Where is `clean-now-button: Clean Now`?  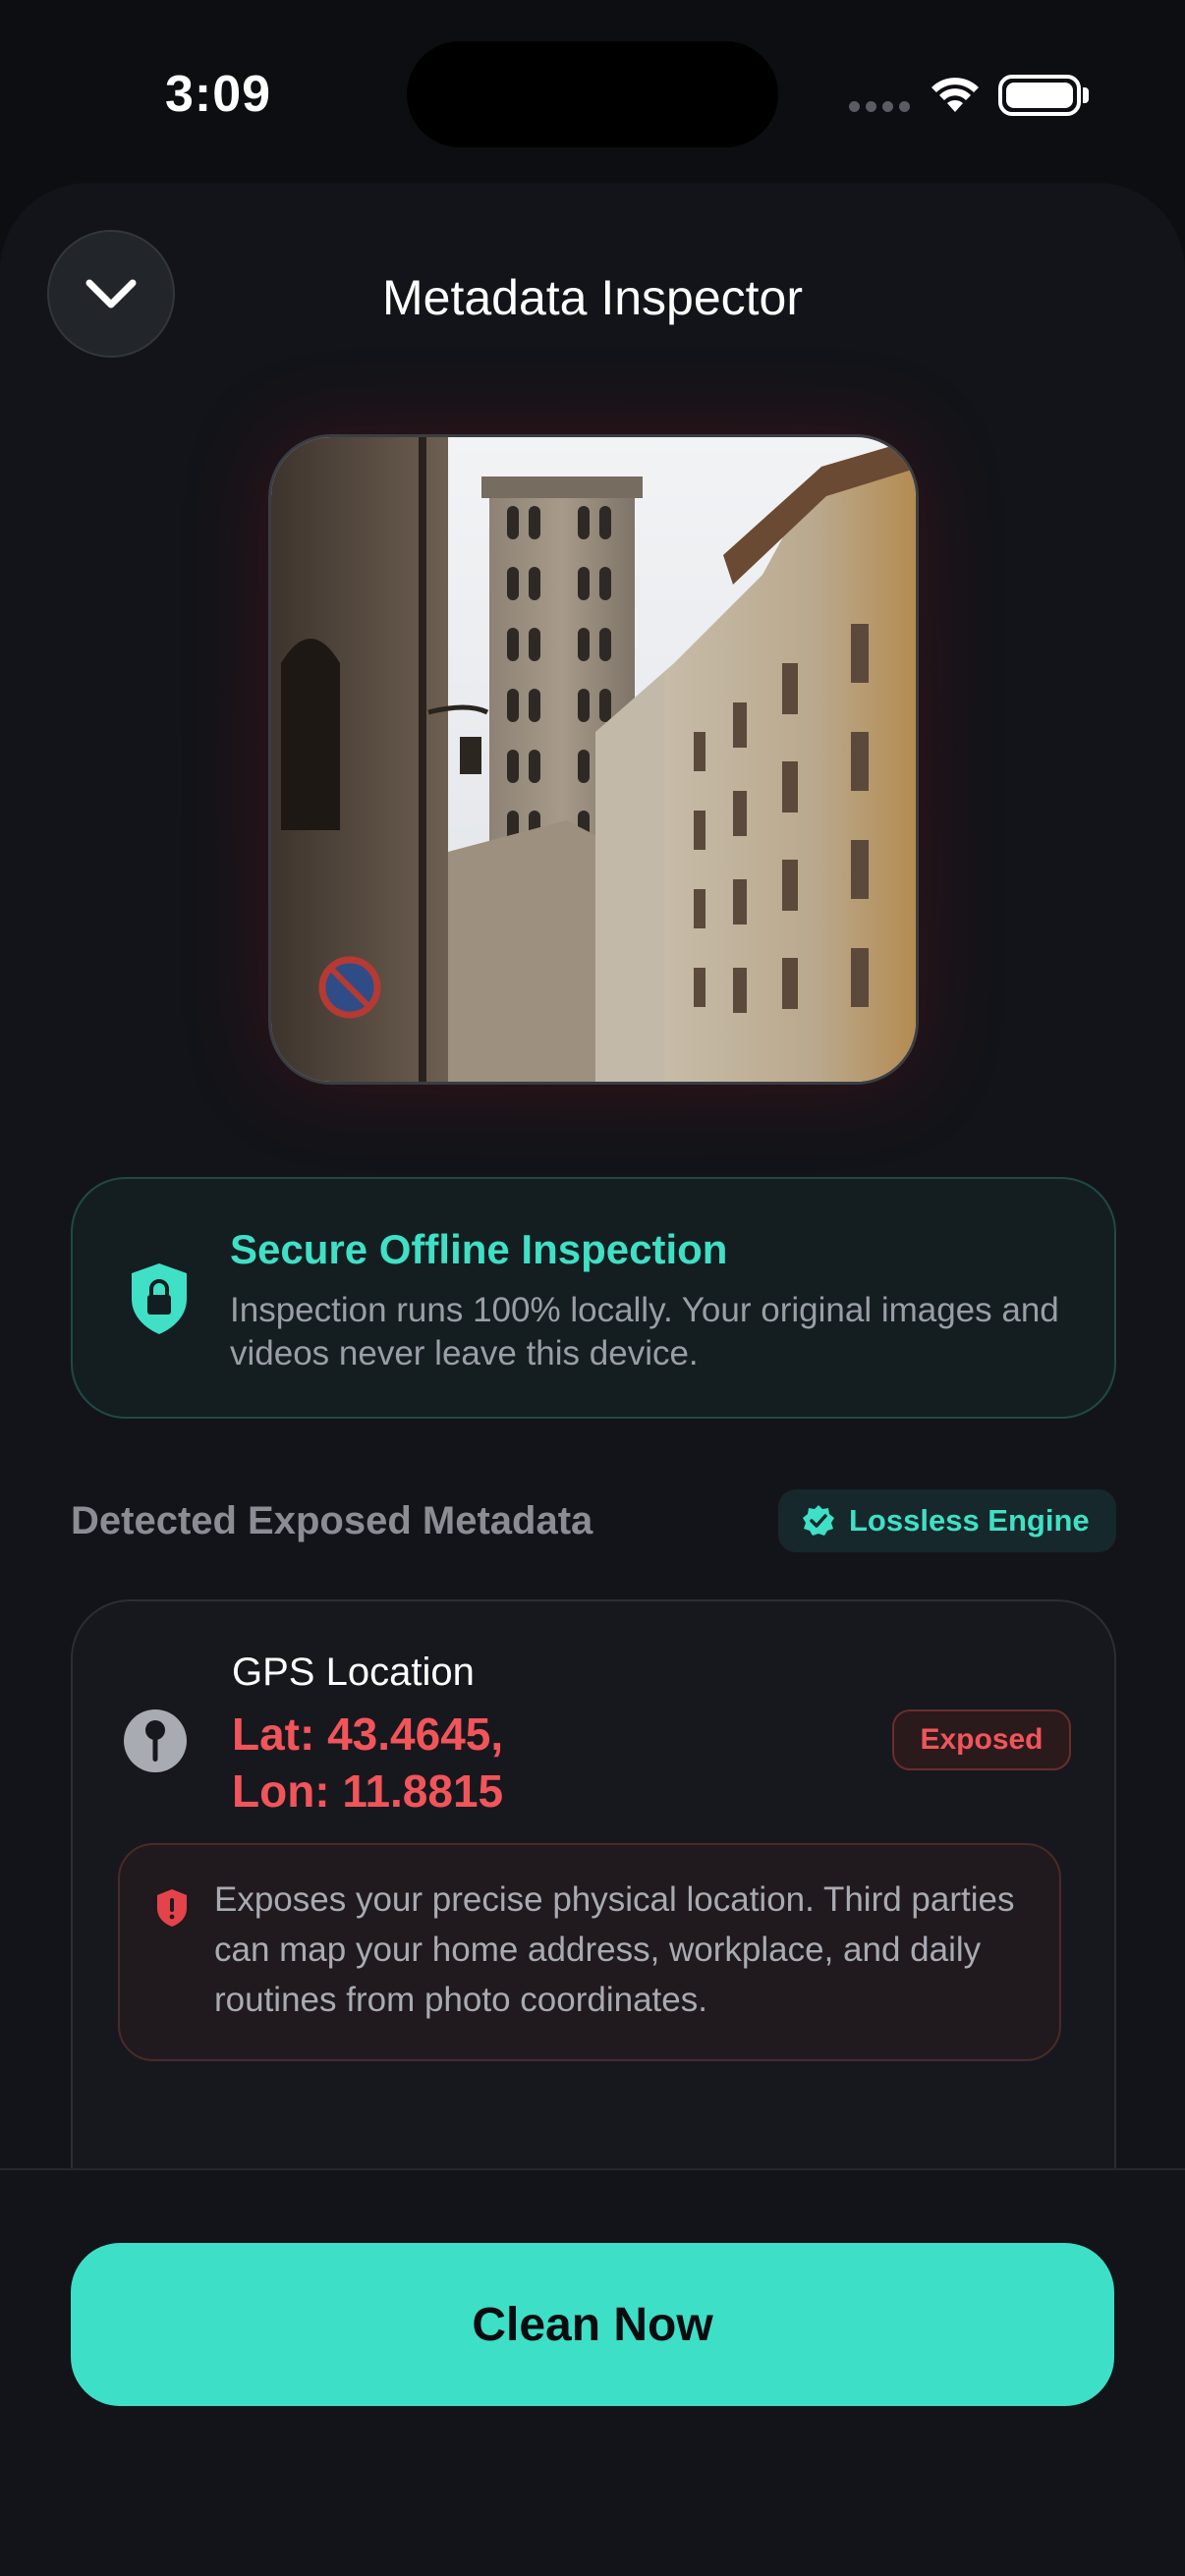
clean-now-button: Clean Now is located at coordinates (592, 2324).